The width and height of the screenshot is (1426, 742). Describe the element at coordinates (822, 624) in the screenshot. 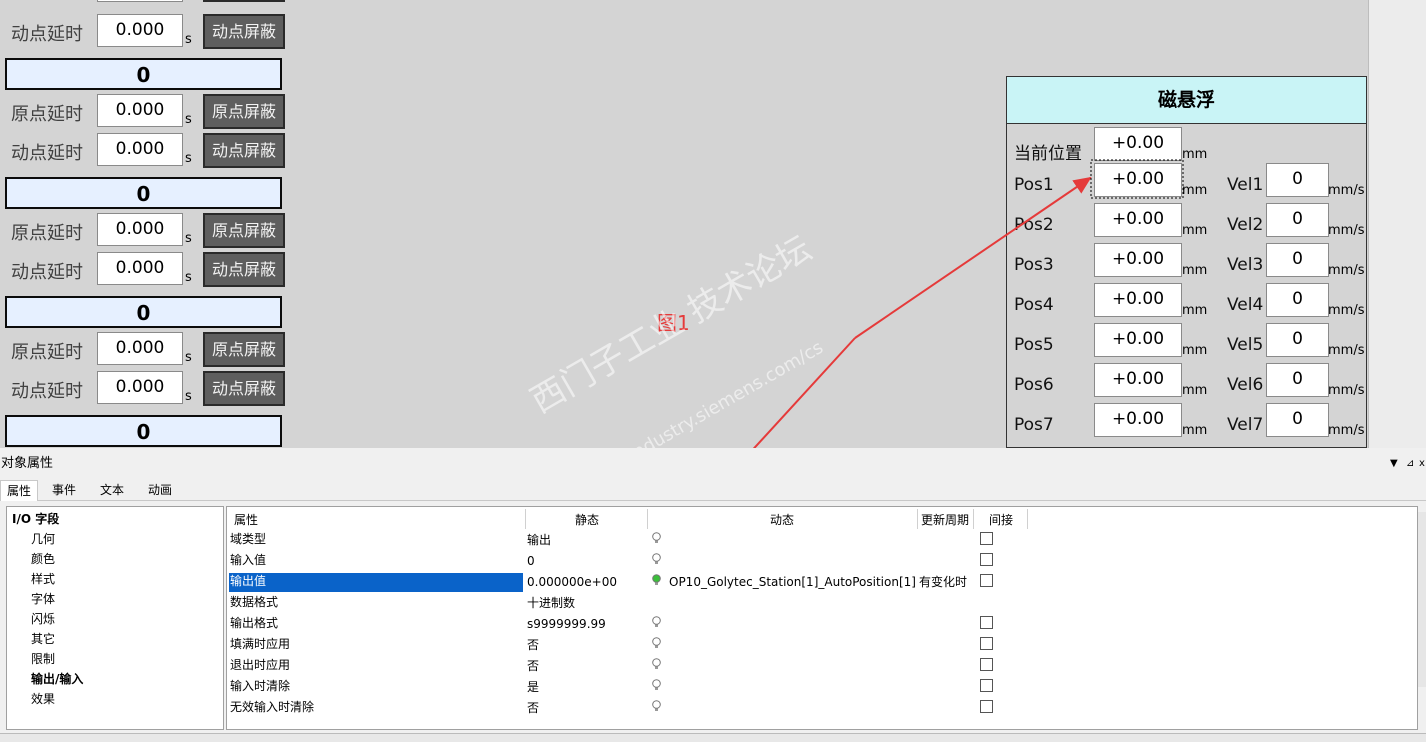

I see `property-row: 输出格式 s9999999.99` at that location.